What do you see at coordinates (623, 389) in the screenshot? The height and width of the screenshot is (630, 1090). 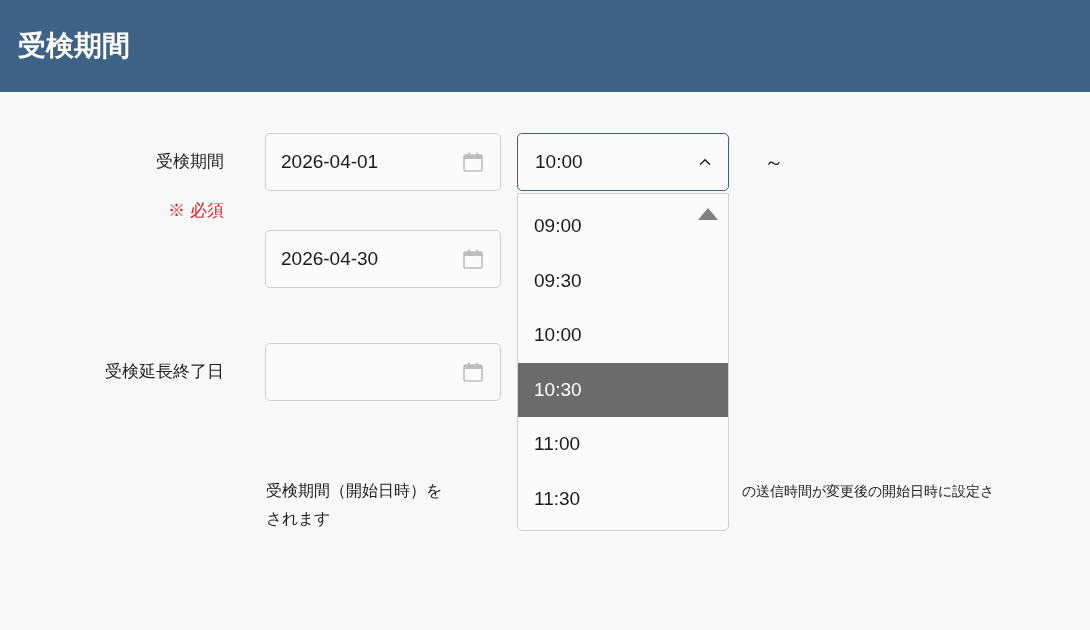 I see `time-option: 10:30` at bounding box center [623, 389].